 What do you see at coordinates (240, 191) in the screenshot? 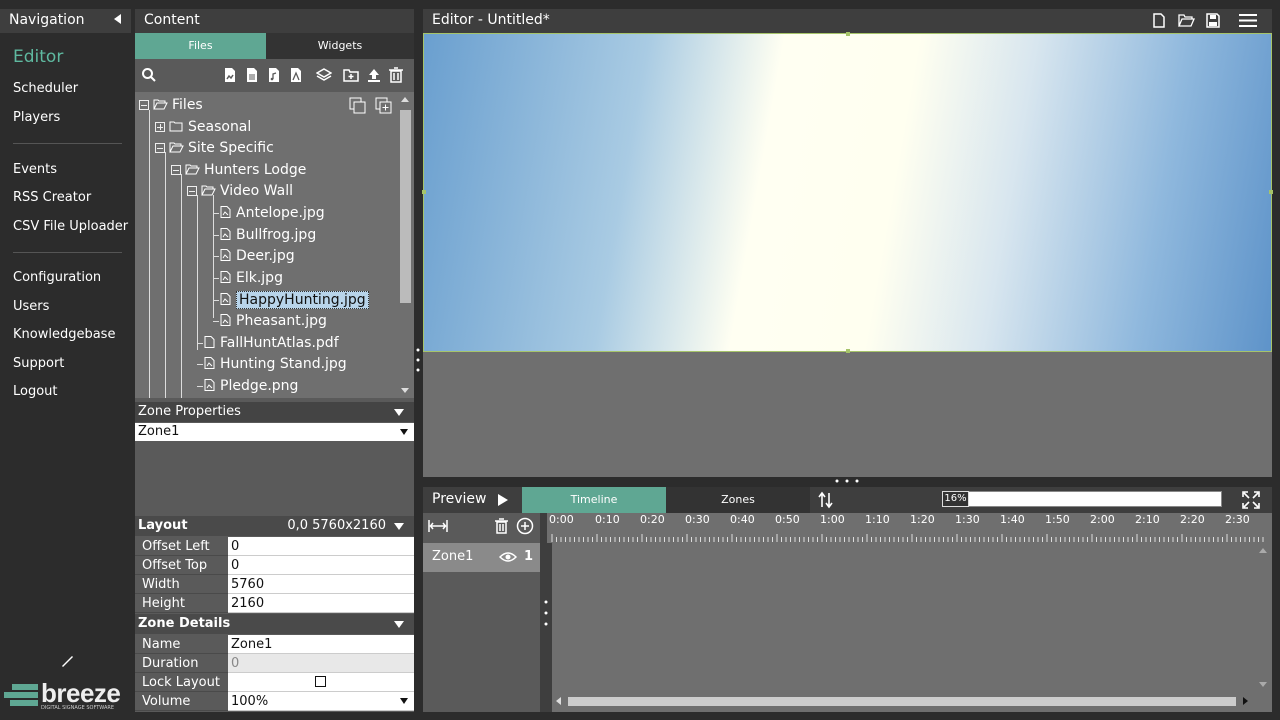
I see `tree-item: Video Wall` at bounding box center [240, 191].